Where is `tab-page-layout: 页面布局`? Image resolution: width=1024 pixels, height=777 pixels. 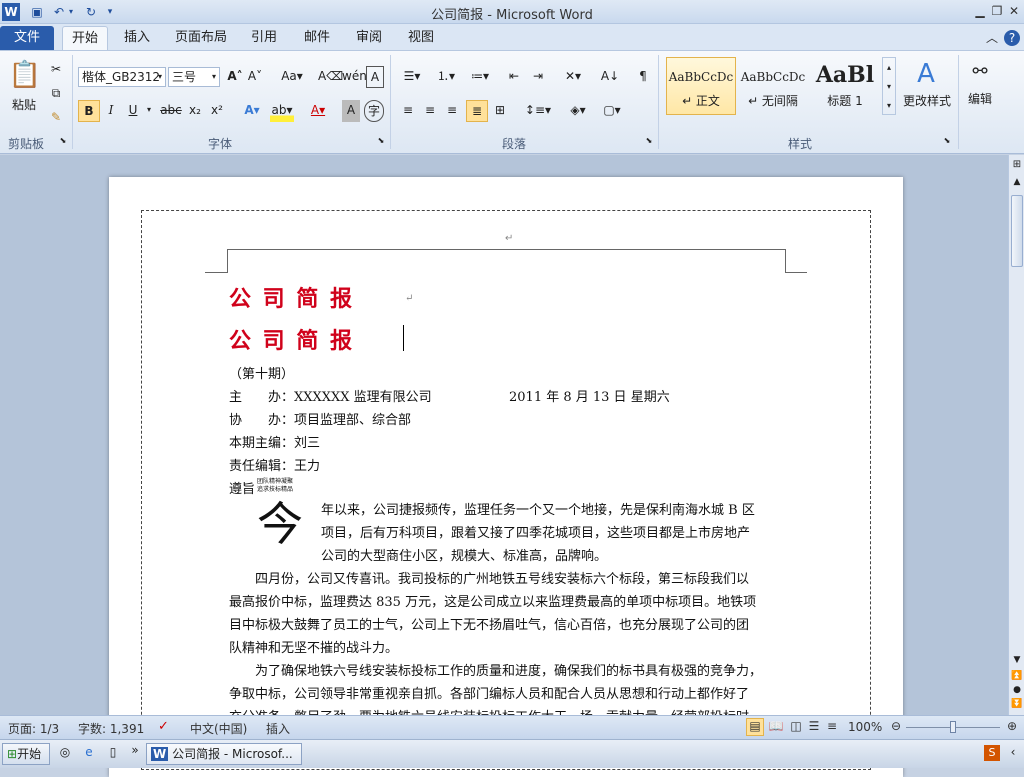
tab-page-layout: 页面布局 is located at coordinates (201, 38).